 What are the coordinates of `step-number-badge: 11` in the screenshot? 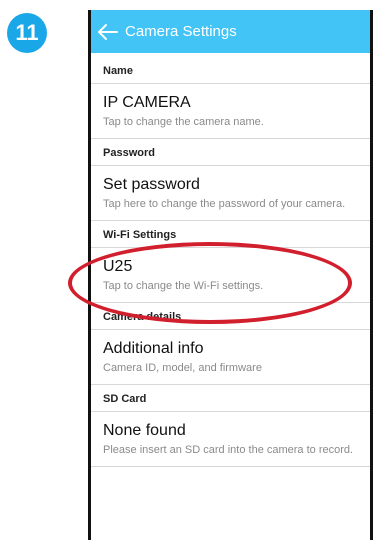 It's located at (27, 33).